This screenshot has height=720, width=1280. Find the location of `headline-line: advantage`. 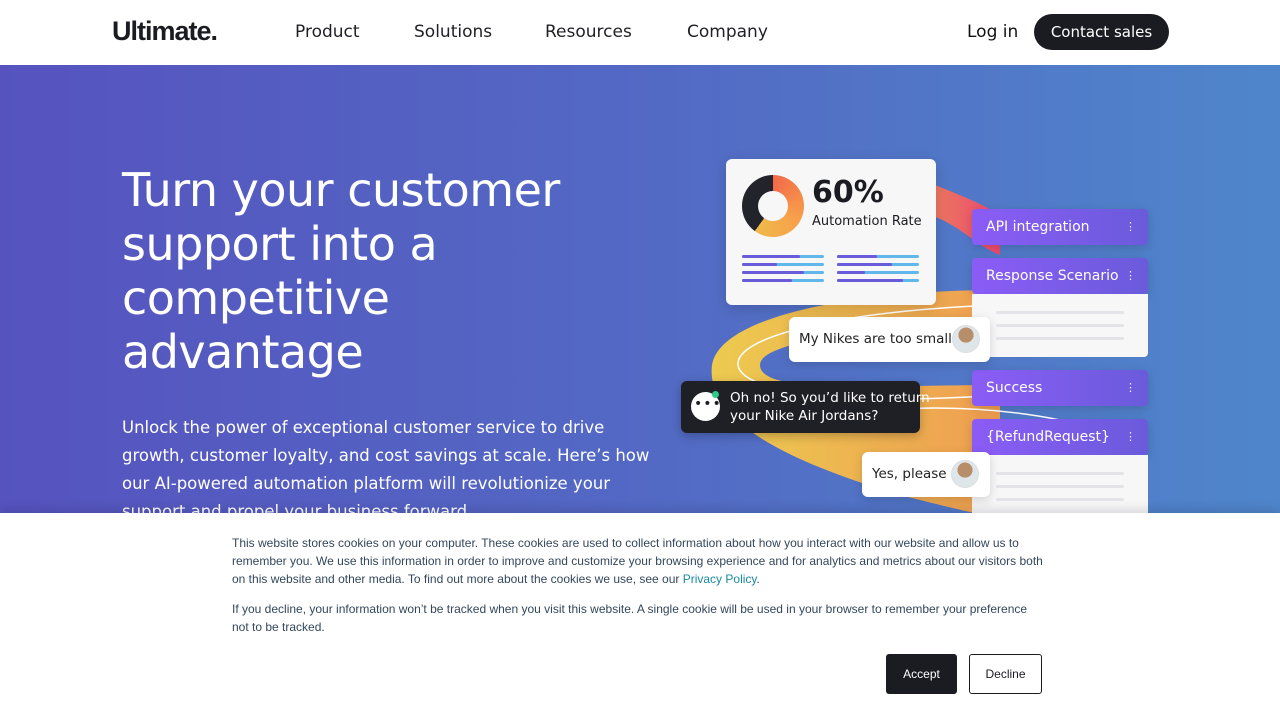

headline-line: advantage is located at coordinates (243, 352).